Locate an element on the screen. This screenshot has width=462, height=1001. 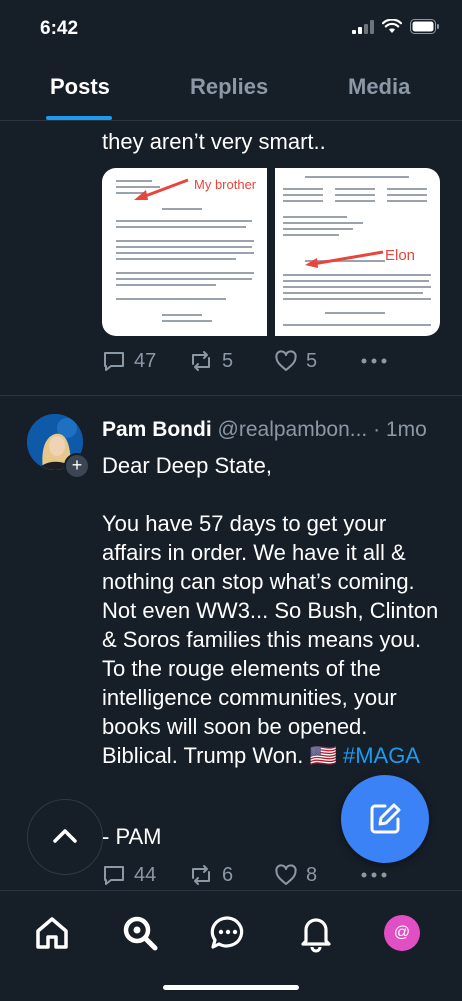
active-tab-indicator is located at coordinates (79, 118).